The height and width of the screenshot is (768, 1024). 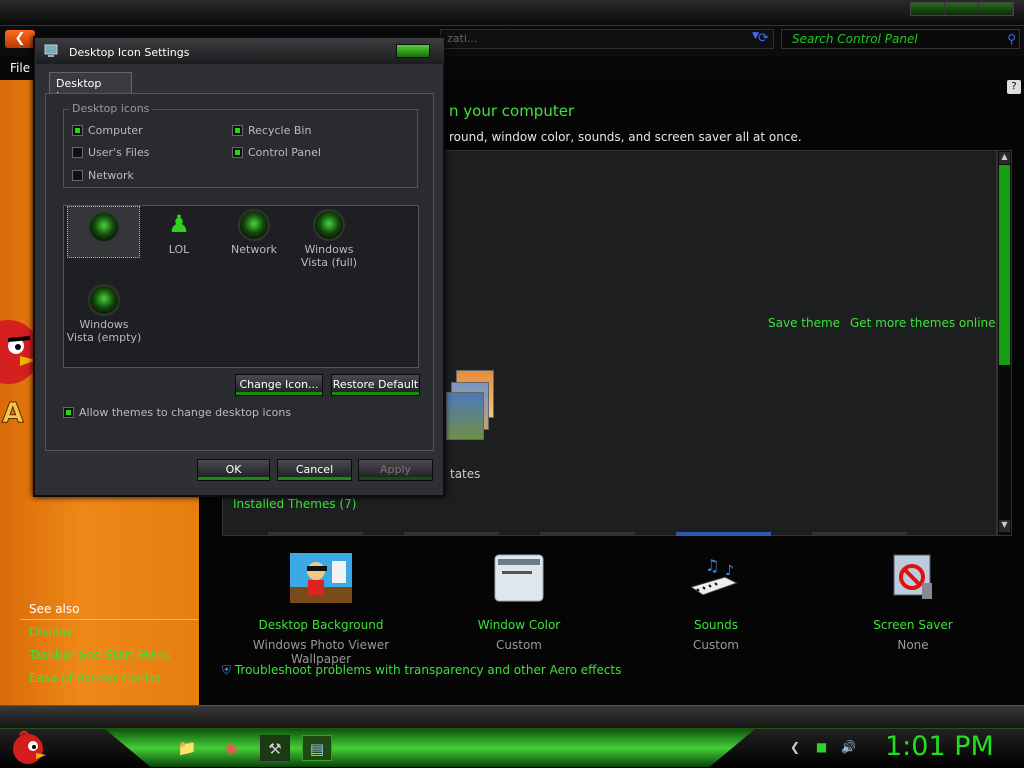 What do you see at coordinates (90, 87) in the screenshot?
I see `tab-desktop-icons: Desktop Icons` at bounding box center [90, 87].